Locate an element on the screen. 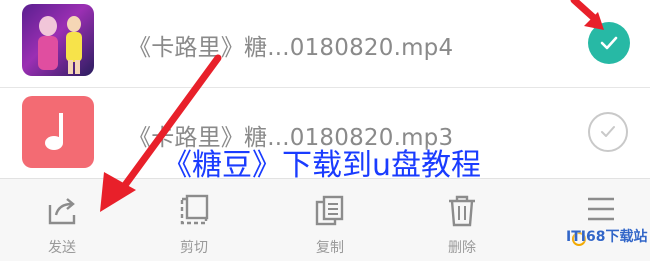  cut-button: 剪切 is located at coordinates (194, 220).